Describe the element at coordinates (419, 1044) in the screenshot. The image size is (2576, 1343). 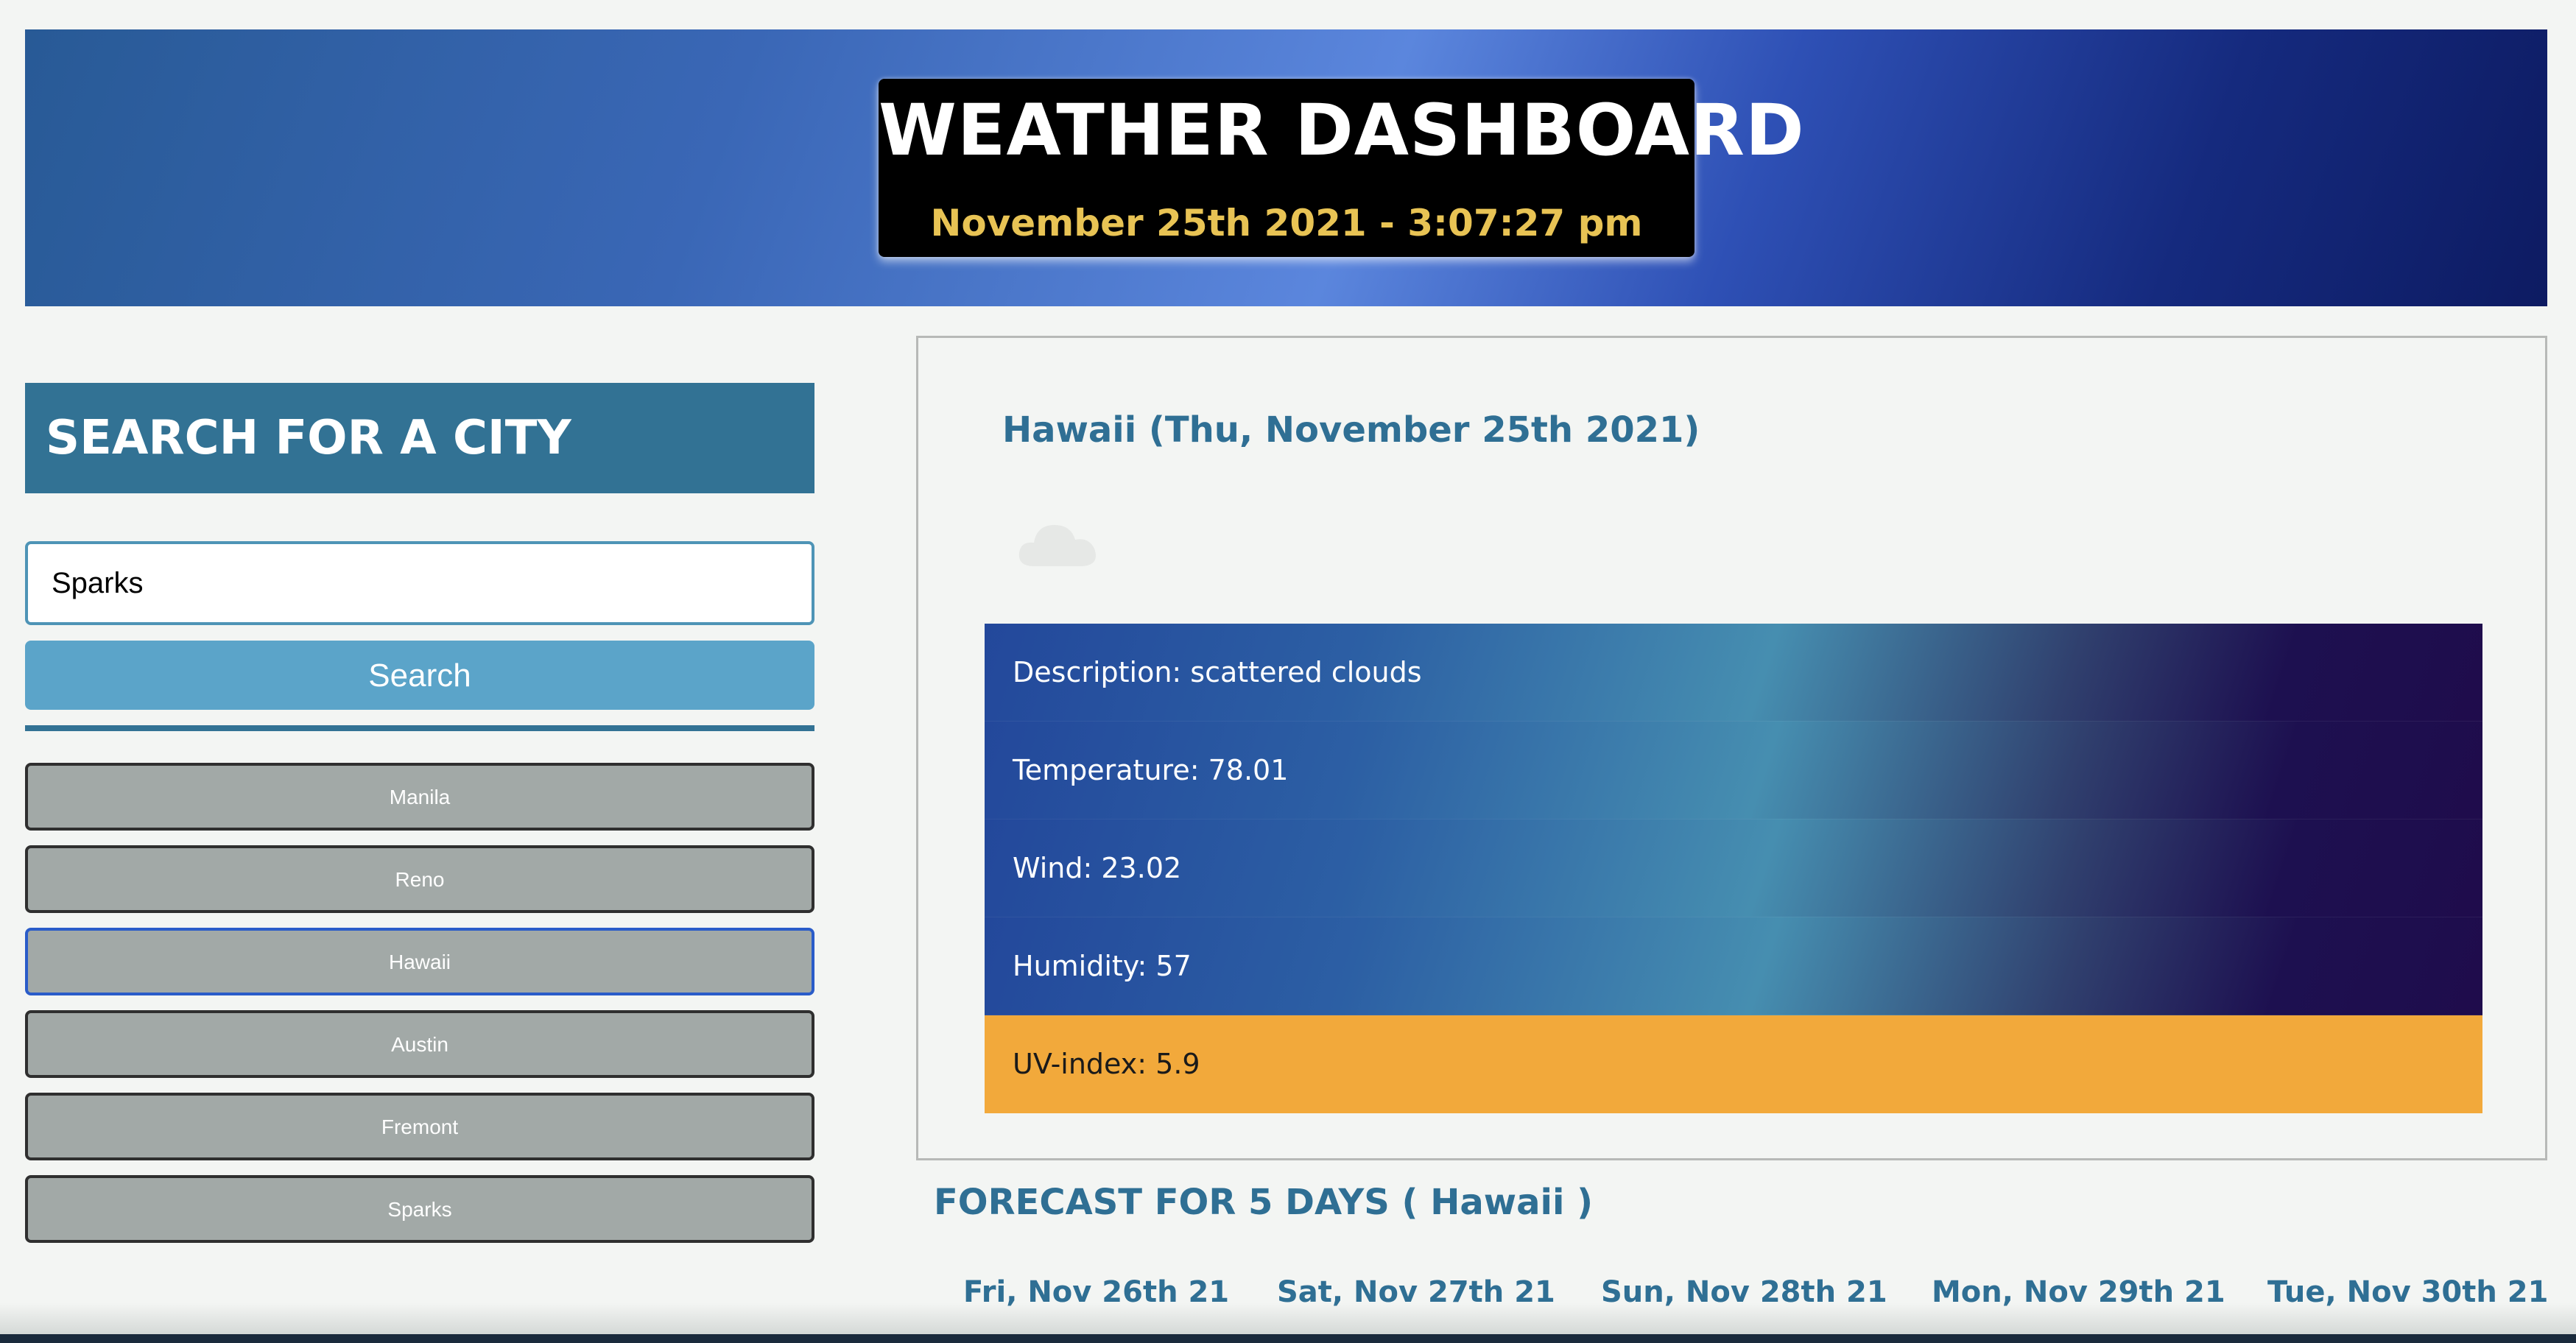
I see `history-city-button: Austin` at that location.